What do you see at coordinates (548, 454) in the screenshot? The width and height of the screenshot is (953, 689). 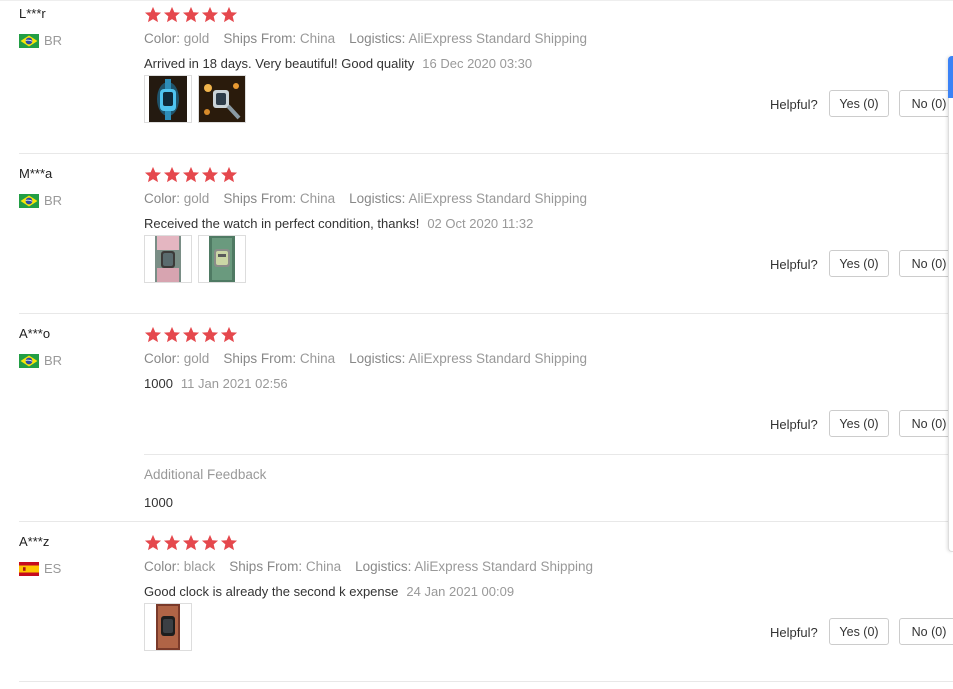 I see `feedback-divider` at bounding box center [548, 454].